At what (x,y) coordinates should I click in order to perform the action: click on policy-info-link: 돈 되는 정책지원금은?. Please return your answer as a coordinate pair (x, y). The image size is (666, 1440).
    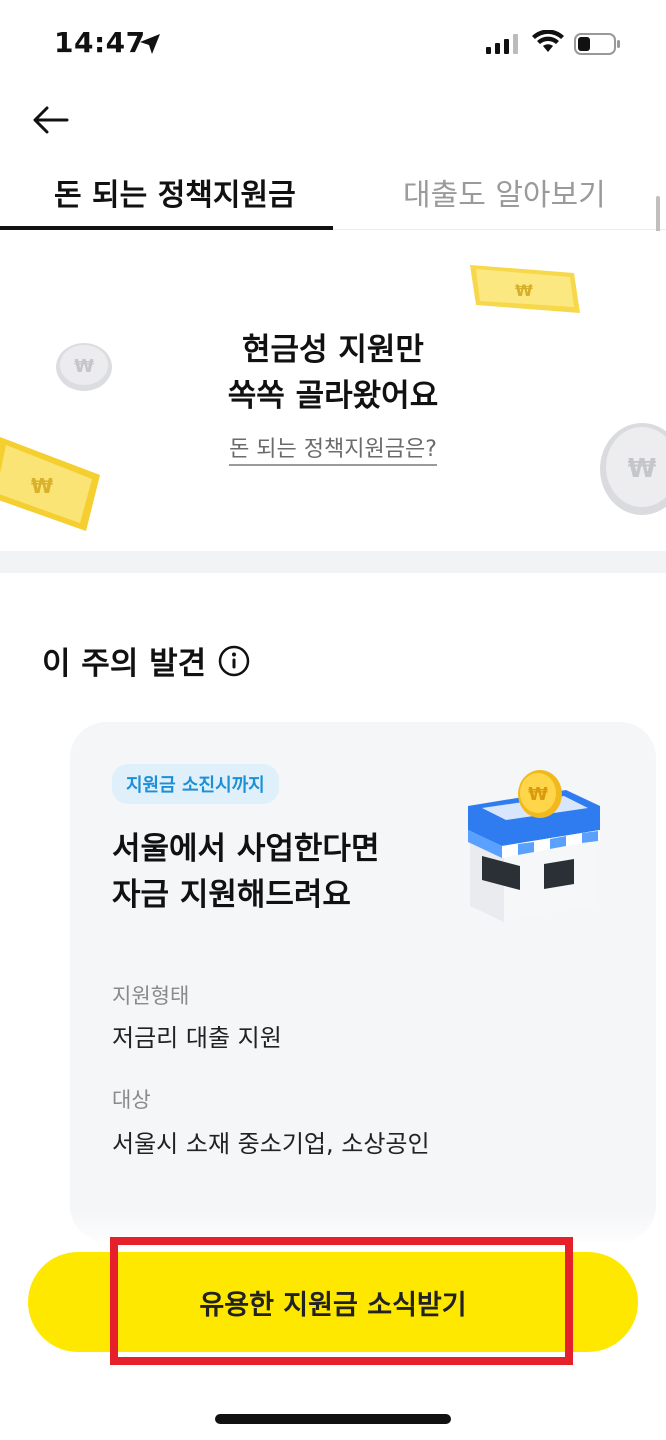
    Looking at the image, I should click on (333, 448).